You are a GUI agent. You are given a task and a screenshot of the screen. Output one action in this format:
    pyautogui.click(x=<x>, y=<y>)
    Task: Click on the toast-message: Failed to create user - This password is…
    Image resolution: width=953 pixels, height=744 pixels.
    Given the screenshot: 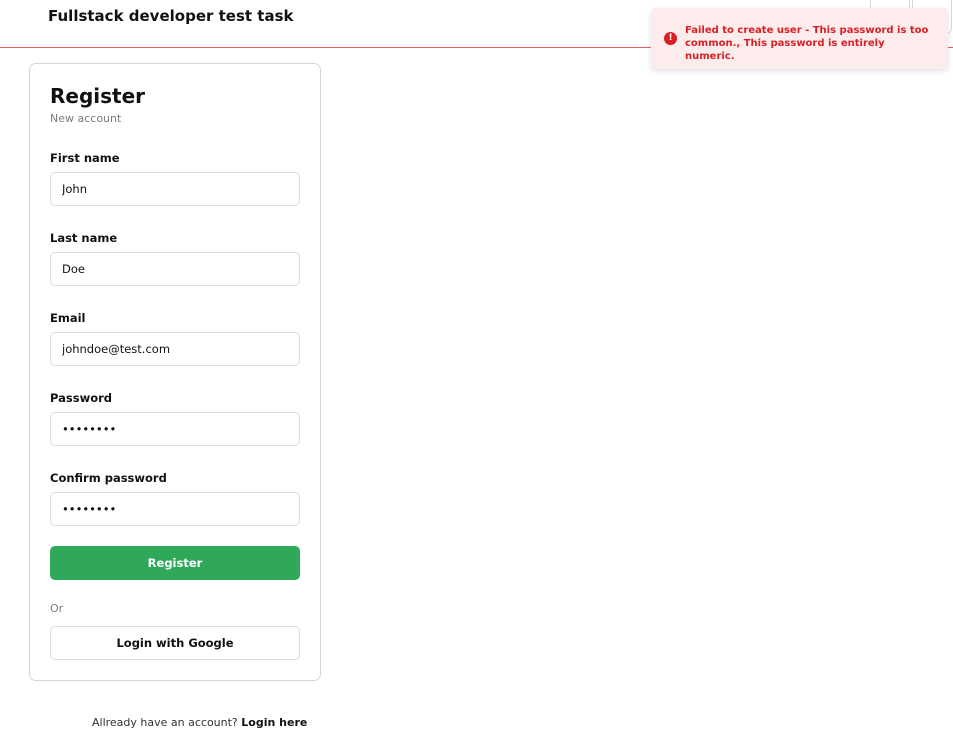 What is the action you would take?
    pyautogui.click(x=807, y=43)
    